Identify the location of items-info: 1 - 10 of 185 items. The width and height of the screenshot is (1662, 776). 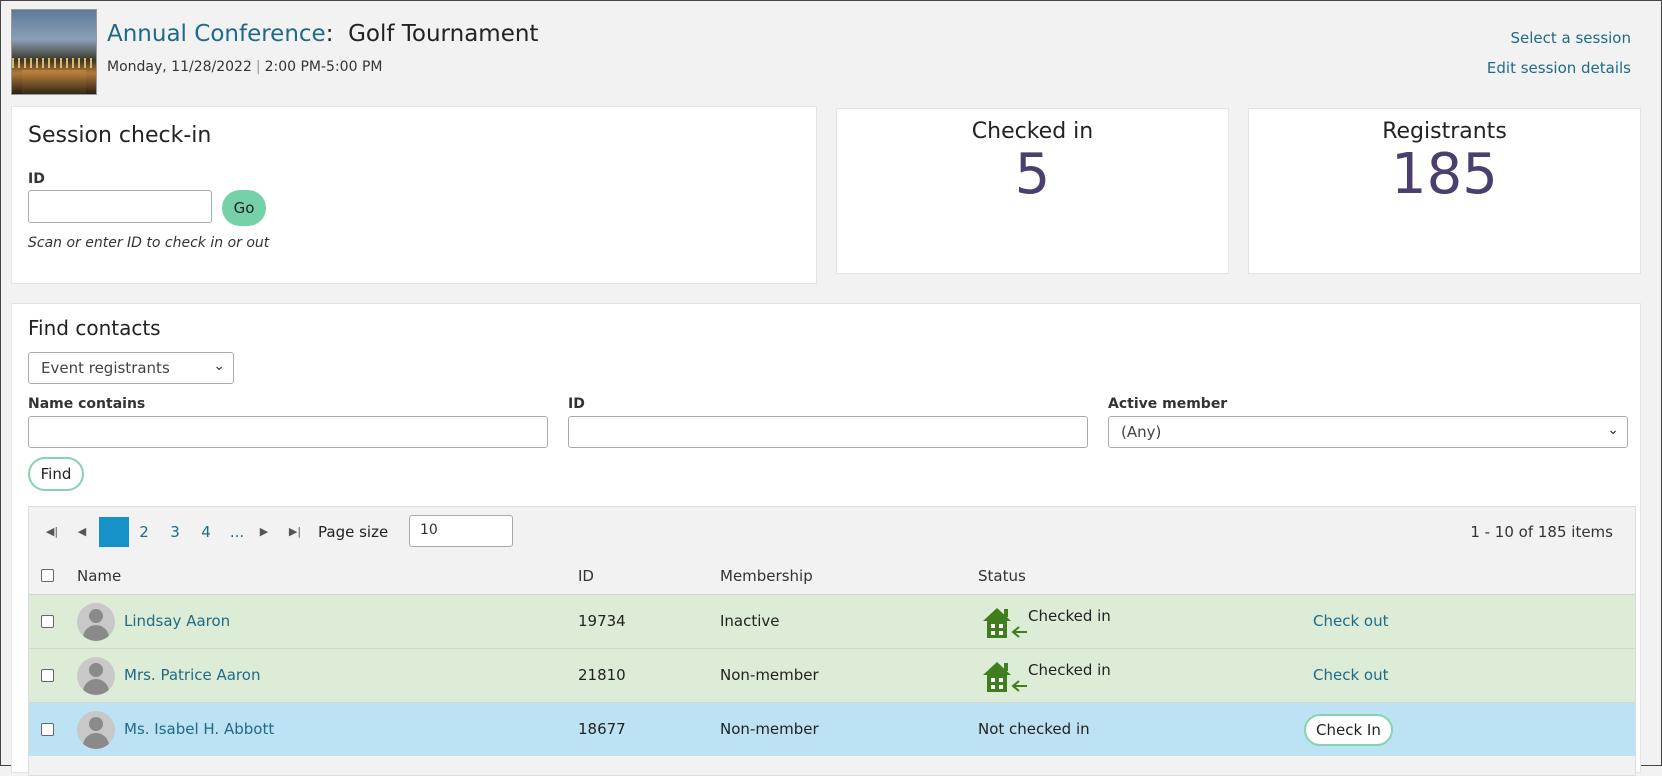
(1541, 532).